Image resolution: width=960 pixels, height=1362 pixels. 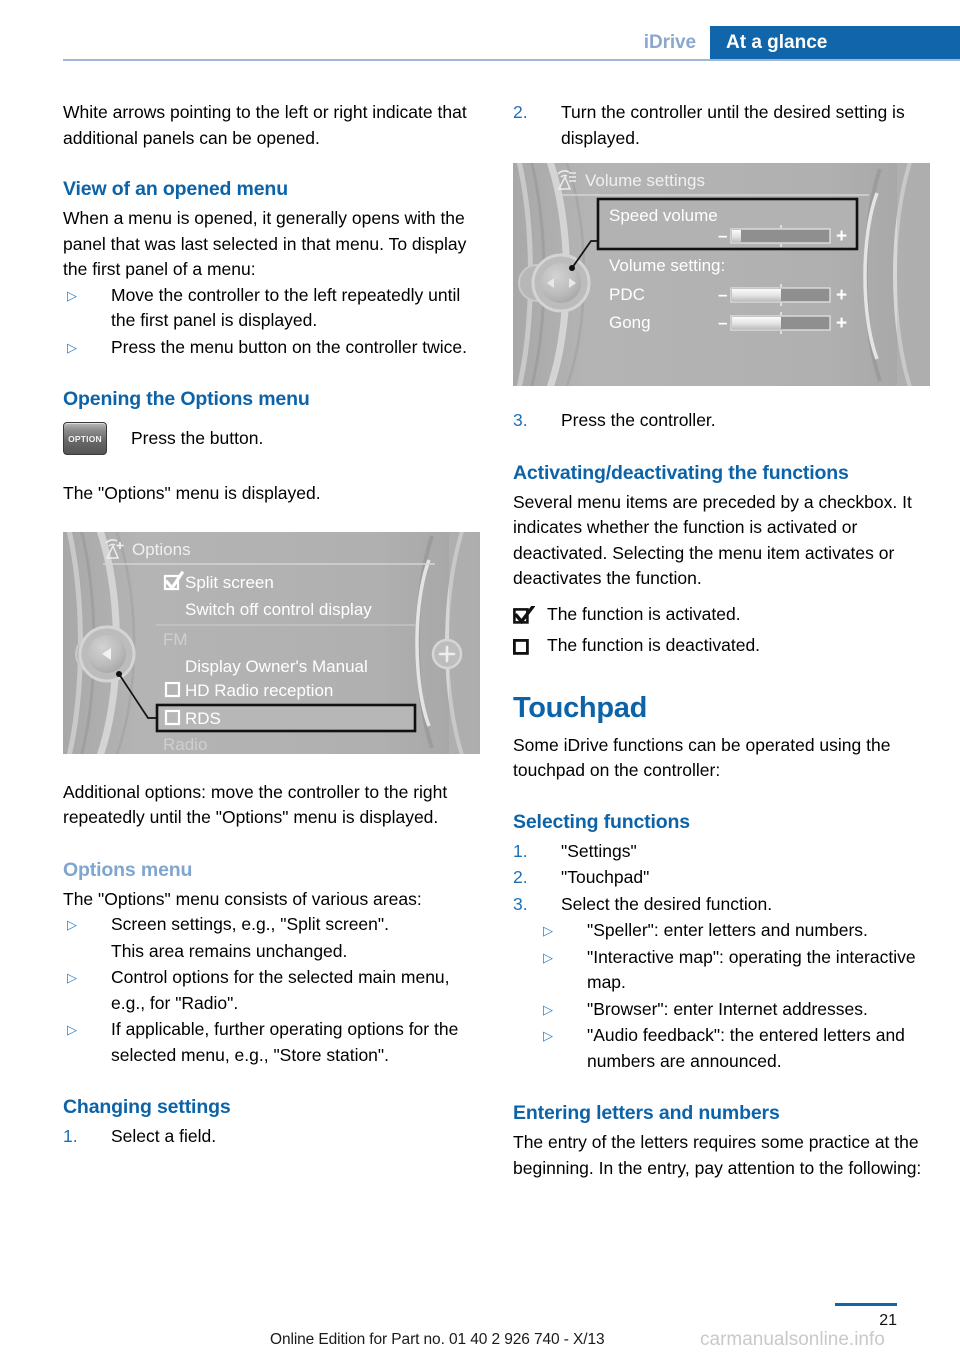 I want to click on page-number-rule, so click(x=866, y=1304).